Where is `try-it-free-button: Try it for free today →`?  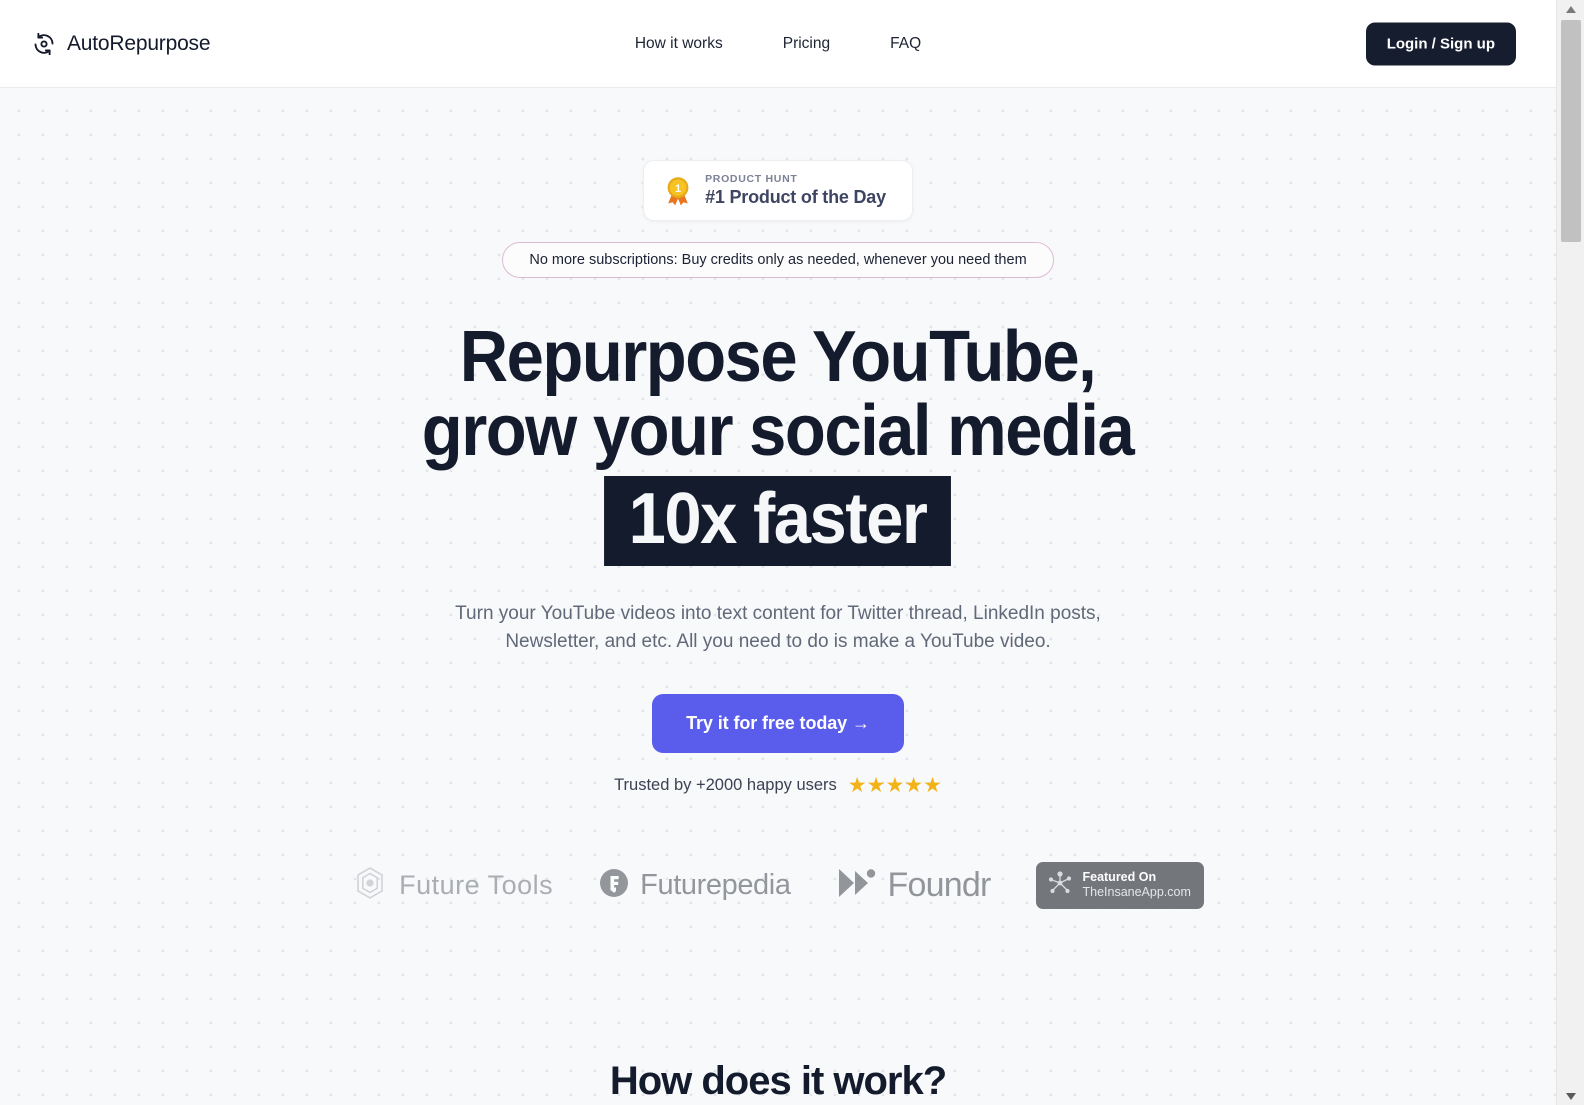 try-it-free-button: Try it for free today → is located at coordinates (778, 723).